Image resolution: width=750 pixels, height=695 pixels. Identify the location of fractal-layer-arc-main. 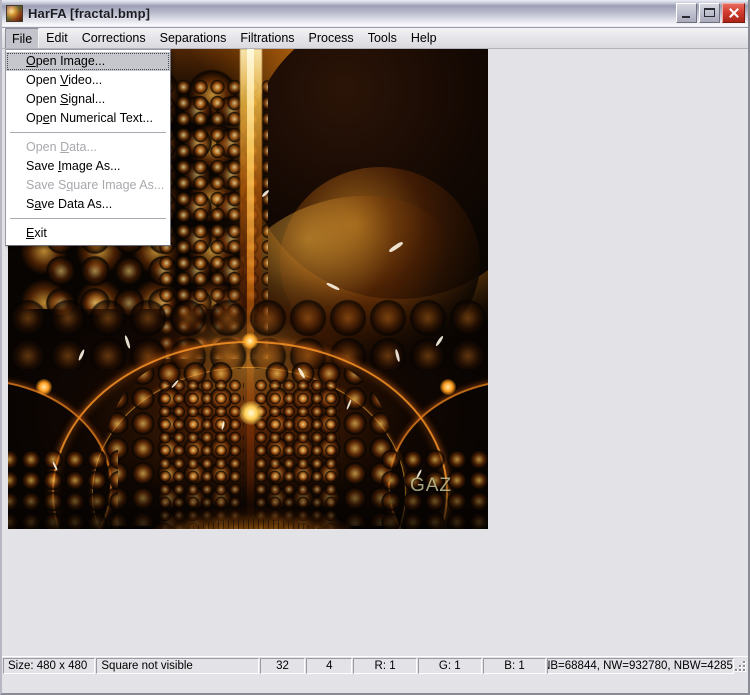
(250, 435).